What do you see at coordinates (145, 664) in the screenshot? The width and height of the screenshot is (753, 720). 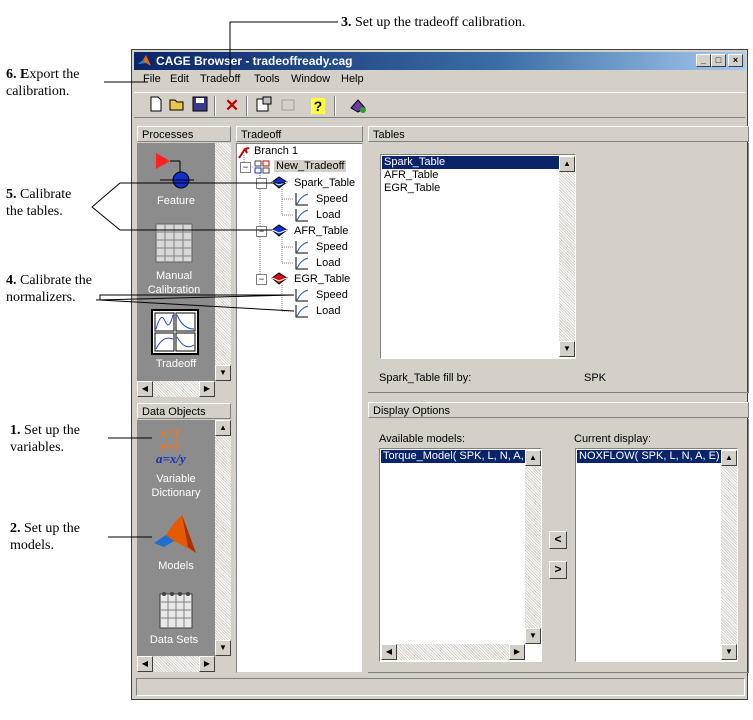 I see `data-objects-scroll-left: ◀` at bounding box center [145, 664].